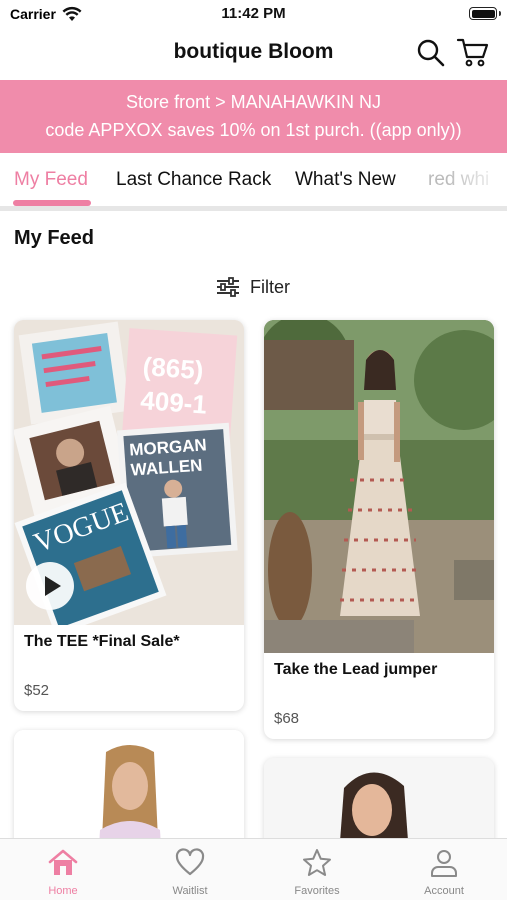 This screenshot has height=900, width=507. I want to click on product-price: $52, so click(37, 690).